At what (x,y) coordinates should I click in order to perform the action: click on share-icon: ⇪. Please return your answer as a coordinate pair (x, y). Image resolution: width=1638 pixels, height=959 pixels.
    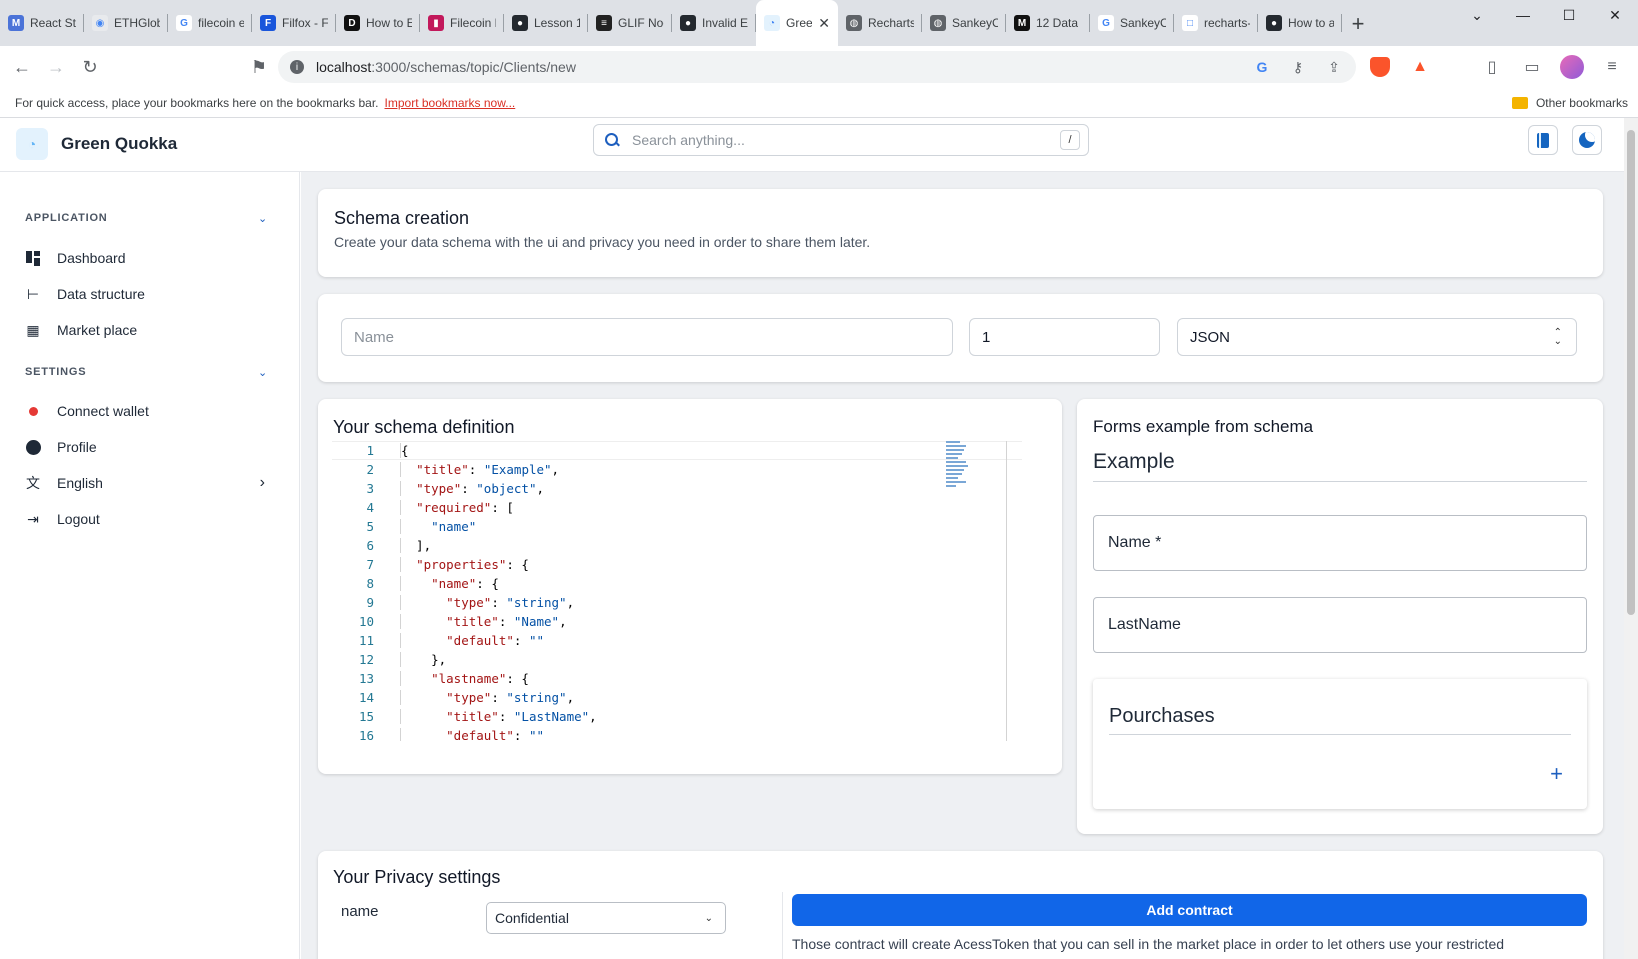
    Looking at the image, I should click on (1334, 67).